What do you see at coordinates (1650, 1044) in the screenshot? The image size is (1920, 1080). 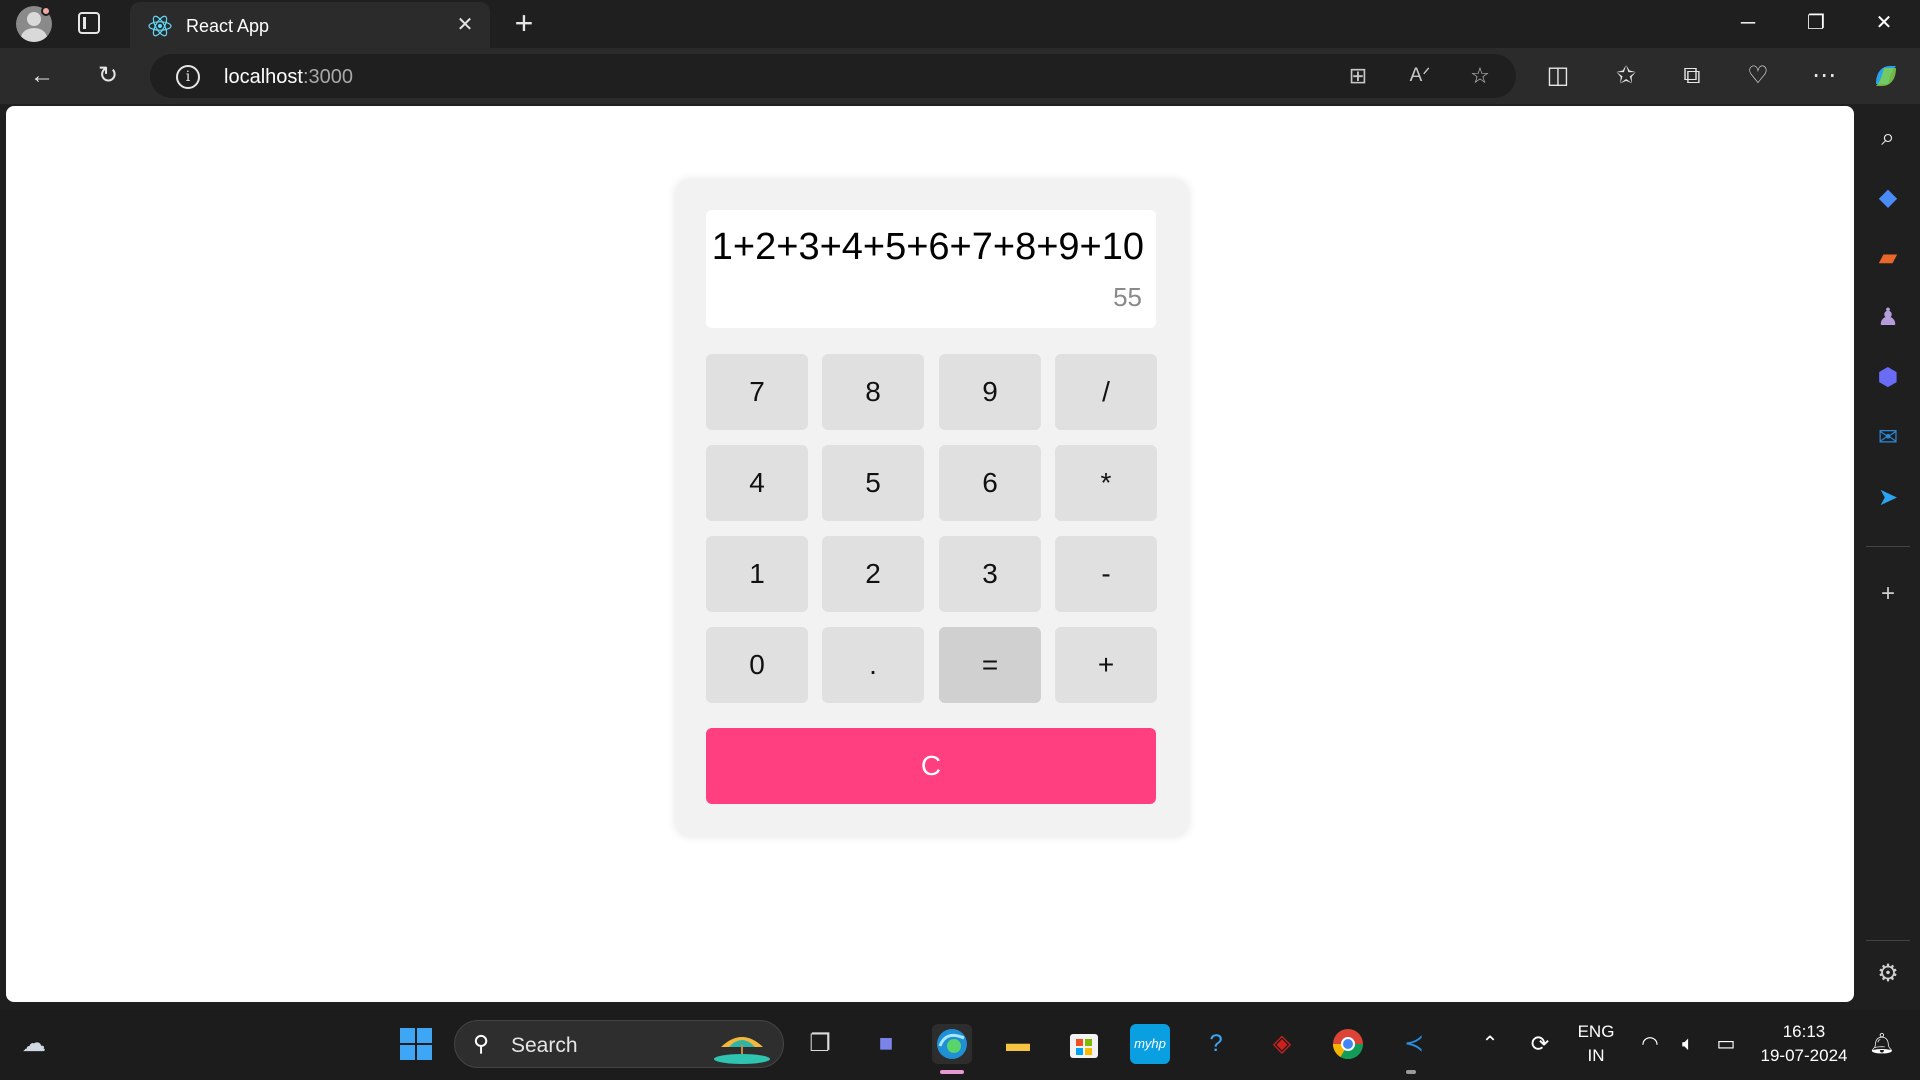 I see `wifi-icon: ◠` at bounding box center [1650, 1044].